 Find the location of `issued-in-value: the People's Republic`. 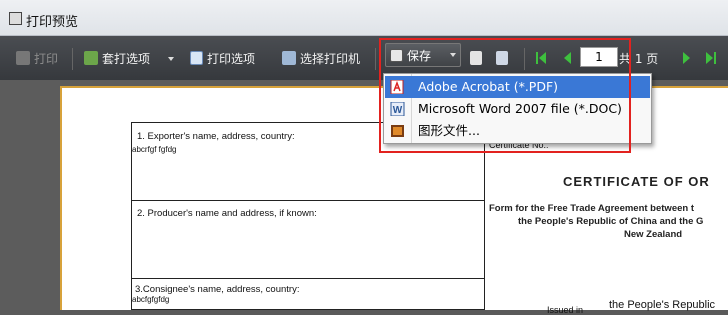

issued-in-value: the People's Republic is located at coordinates (662, 305).